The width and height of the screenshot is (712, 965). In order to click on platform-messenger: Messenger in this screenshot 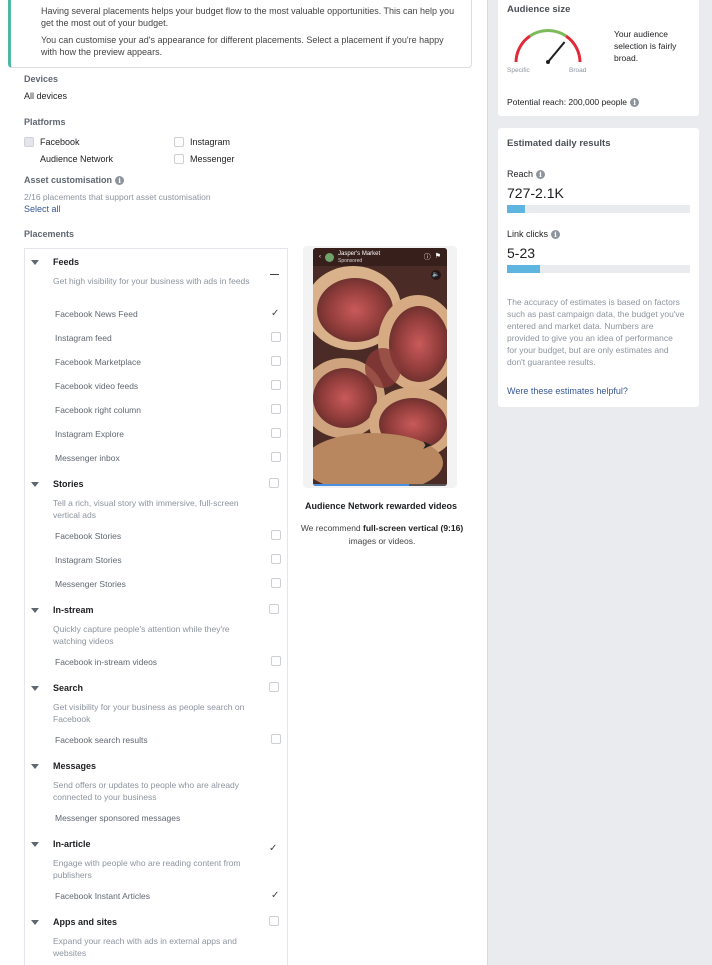, I will do `click(204, 159)`.